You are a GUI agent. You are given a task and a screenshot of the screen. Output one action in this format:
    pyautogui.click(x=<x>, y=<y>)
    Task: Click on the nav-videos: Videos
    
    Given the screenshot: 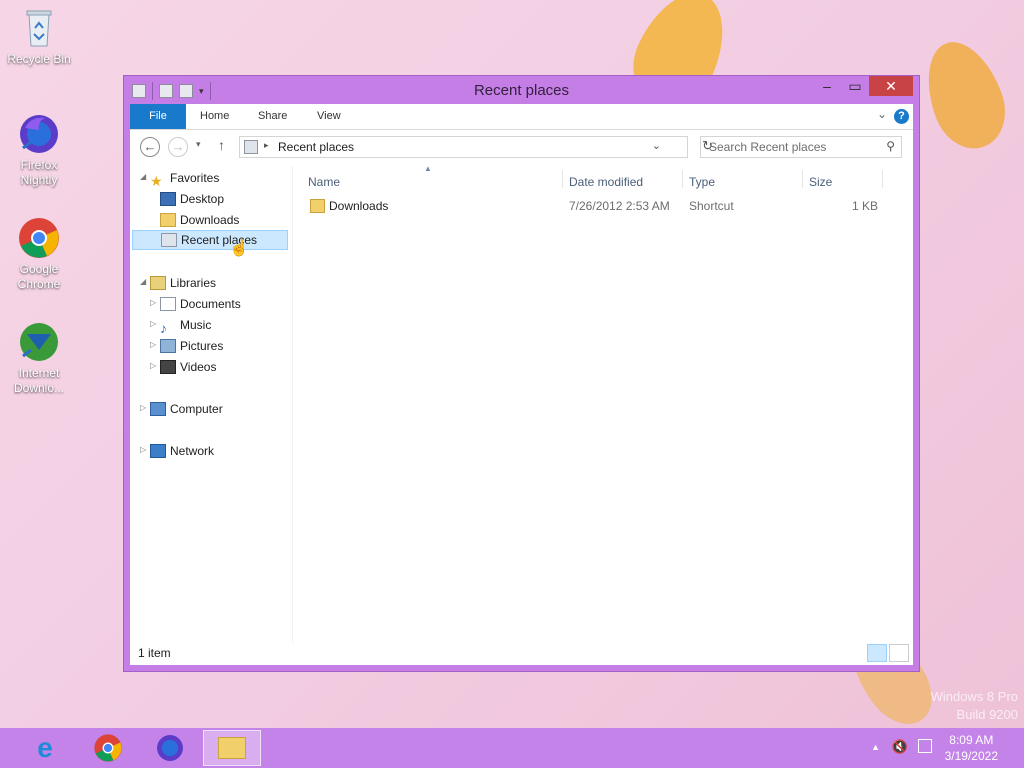 What is the action you would take?
    pyautogui.click(x=188, y=367)
    